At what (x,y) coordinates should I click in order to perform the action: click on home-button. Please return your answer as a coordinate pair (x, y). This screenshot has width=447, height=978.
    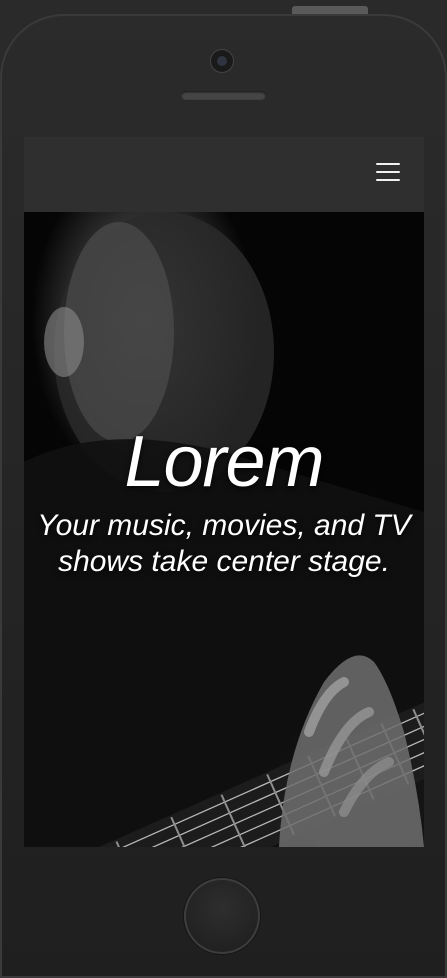
    Looking at the image, I should click on (222, 916).